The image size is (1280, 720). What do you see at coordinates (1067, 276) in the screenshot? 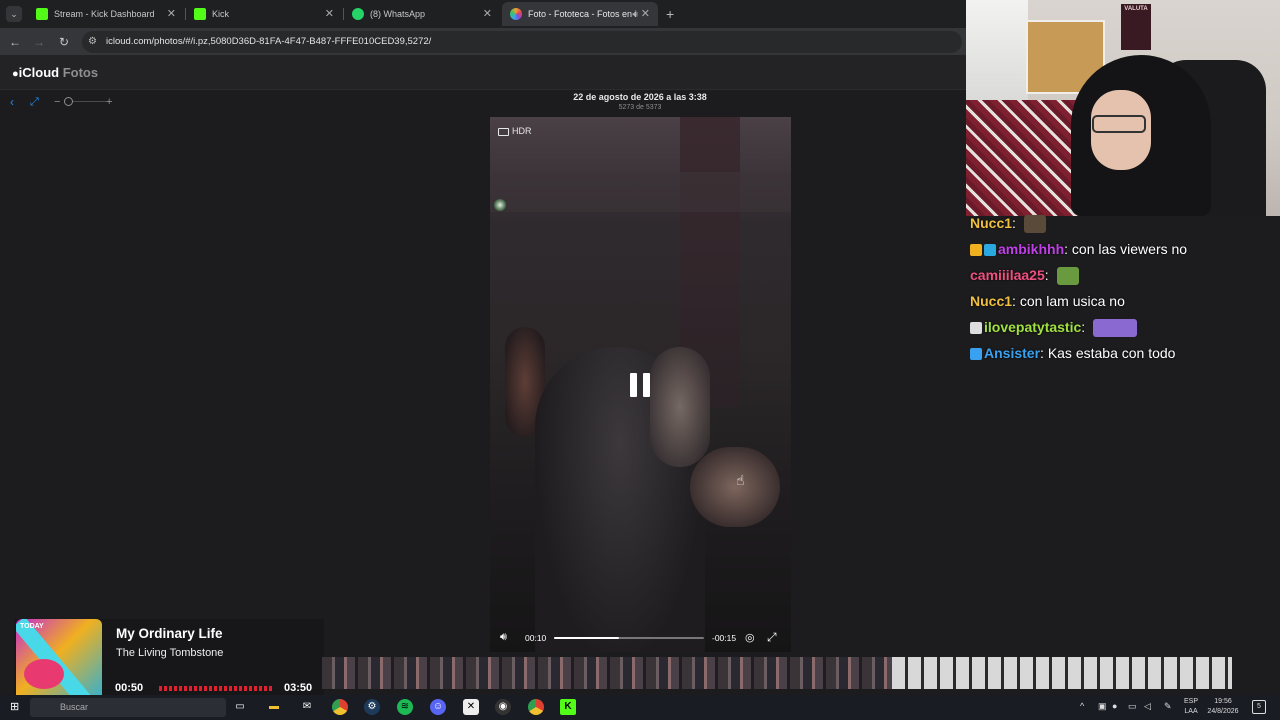
I see `chat-emote-icon` at bounding box center [1067, 276].